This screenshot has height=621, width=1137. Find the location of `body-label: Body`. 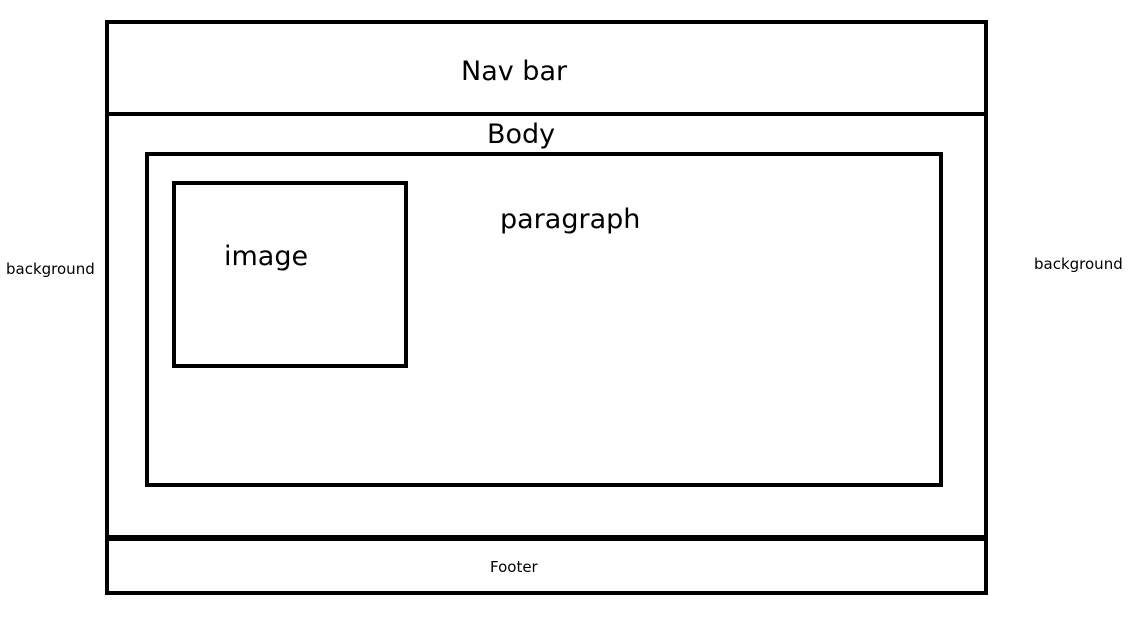

body-label: Body is located at coordinates (521, 134).